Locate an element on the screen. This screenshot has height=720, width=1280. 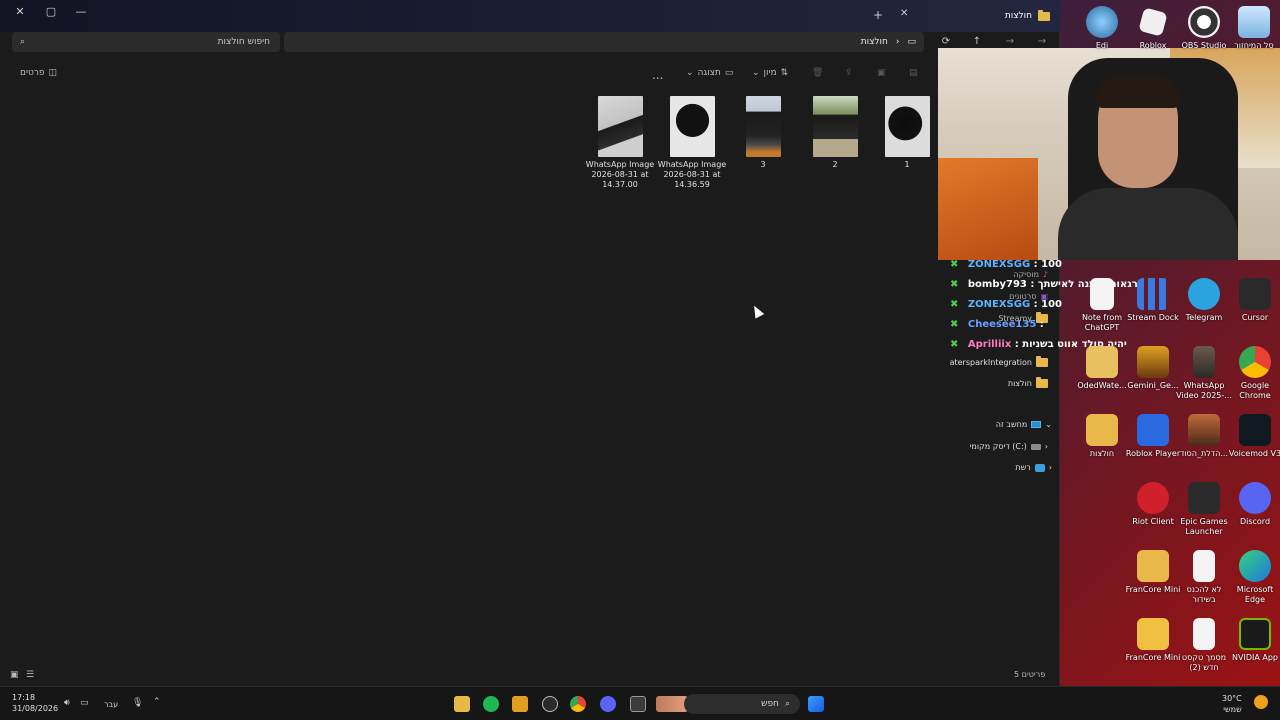
weather-desc: שמשי is located at coordinates (1232, 709).